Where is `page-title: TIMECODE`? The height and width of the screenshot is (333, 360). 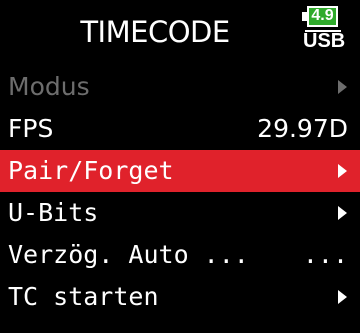
page-title: TIMECODE is located at coordinates (155, 32).